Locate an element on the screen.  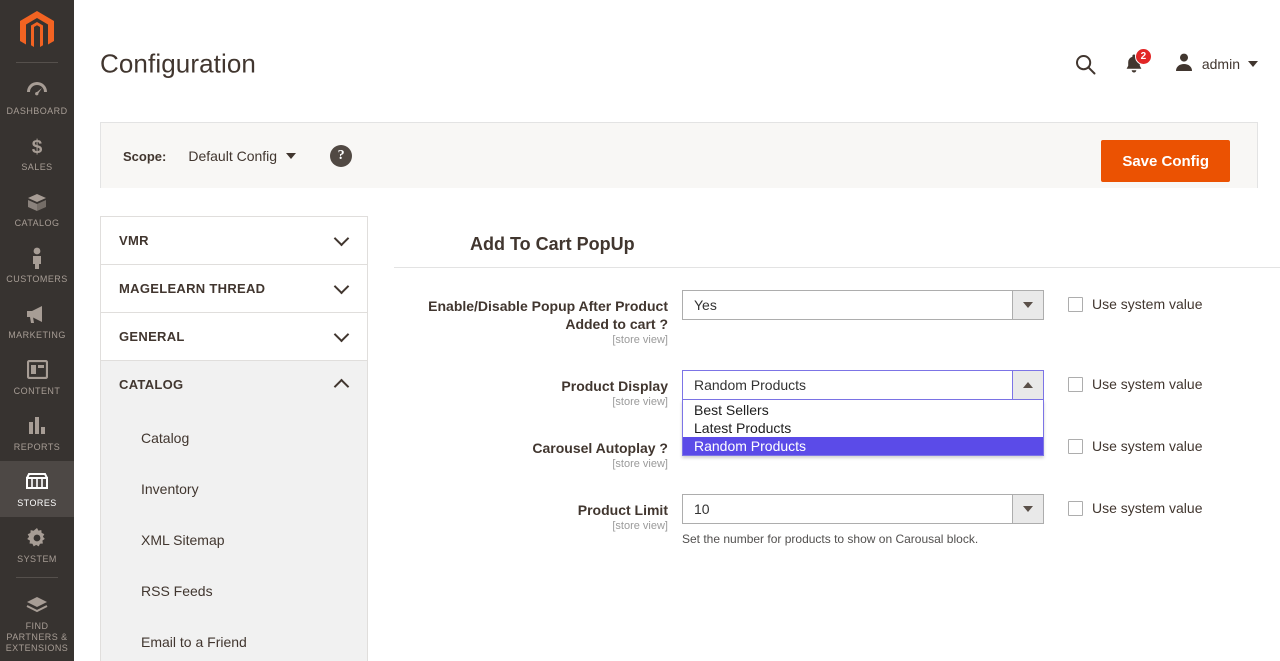
config-section-general: GENERAL is located at coordinates (234, 337).